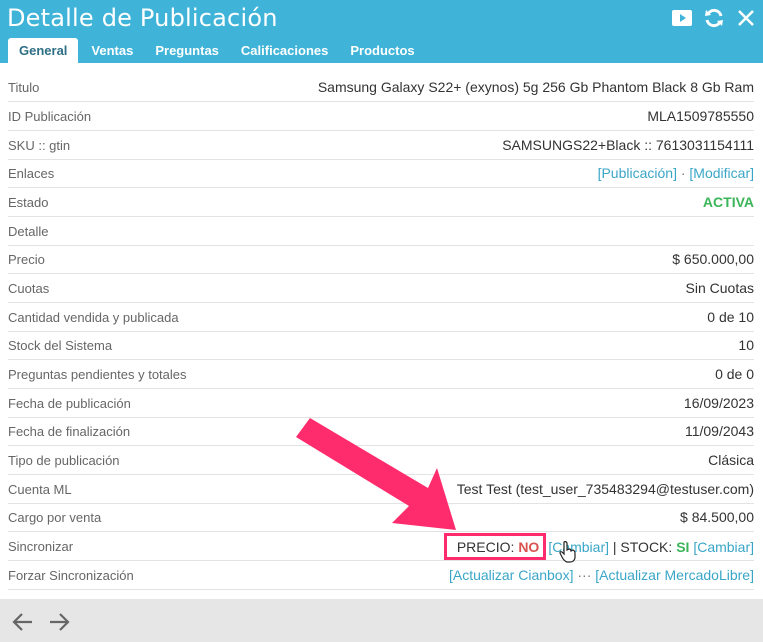  I want to click on row-value: Sin Cuotas, so click(719, 288).